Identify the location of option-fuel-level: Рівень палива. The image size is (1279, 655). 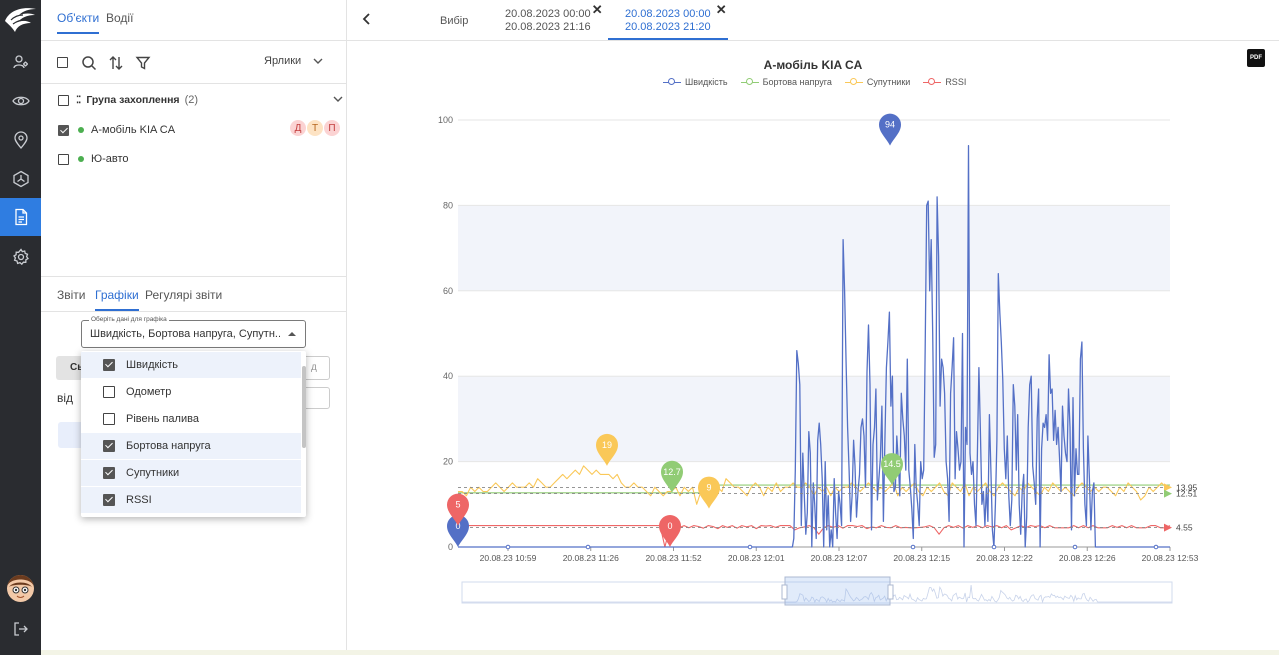
(191, 419).